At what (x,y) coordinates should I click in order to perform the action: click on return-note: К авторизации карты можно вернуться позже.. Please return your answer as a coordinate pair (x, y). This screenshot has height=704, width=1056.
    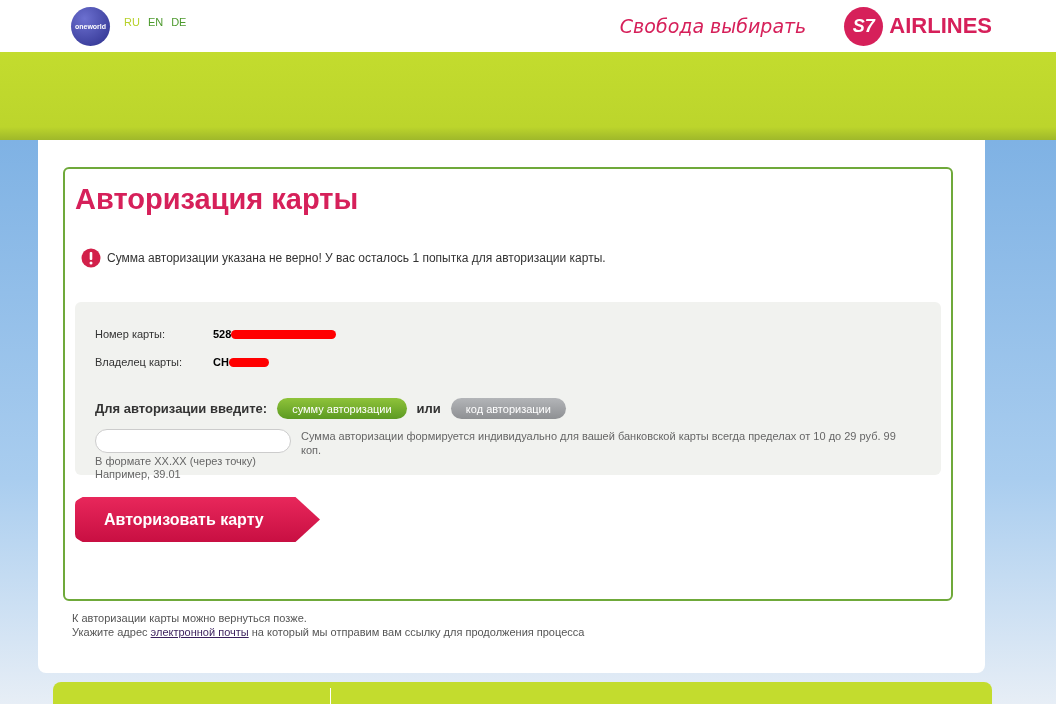
    Looking at the image, I should click on (190, 618).